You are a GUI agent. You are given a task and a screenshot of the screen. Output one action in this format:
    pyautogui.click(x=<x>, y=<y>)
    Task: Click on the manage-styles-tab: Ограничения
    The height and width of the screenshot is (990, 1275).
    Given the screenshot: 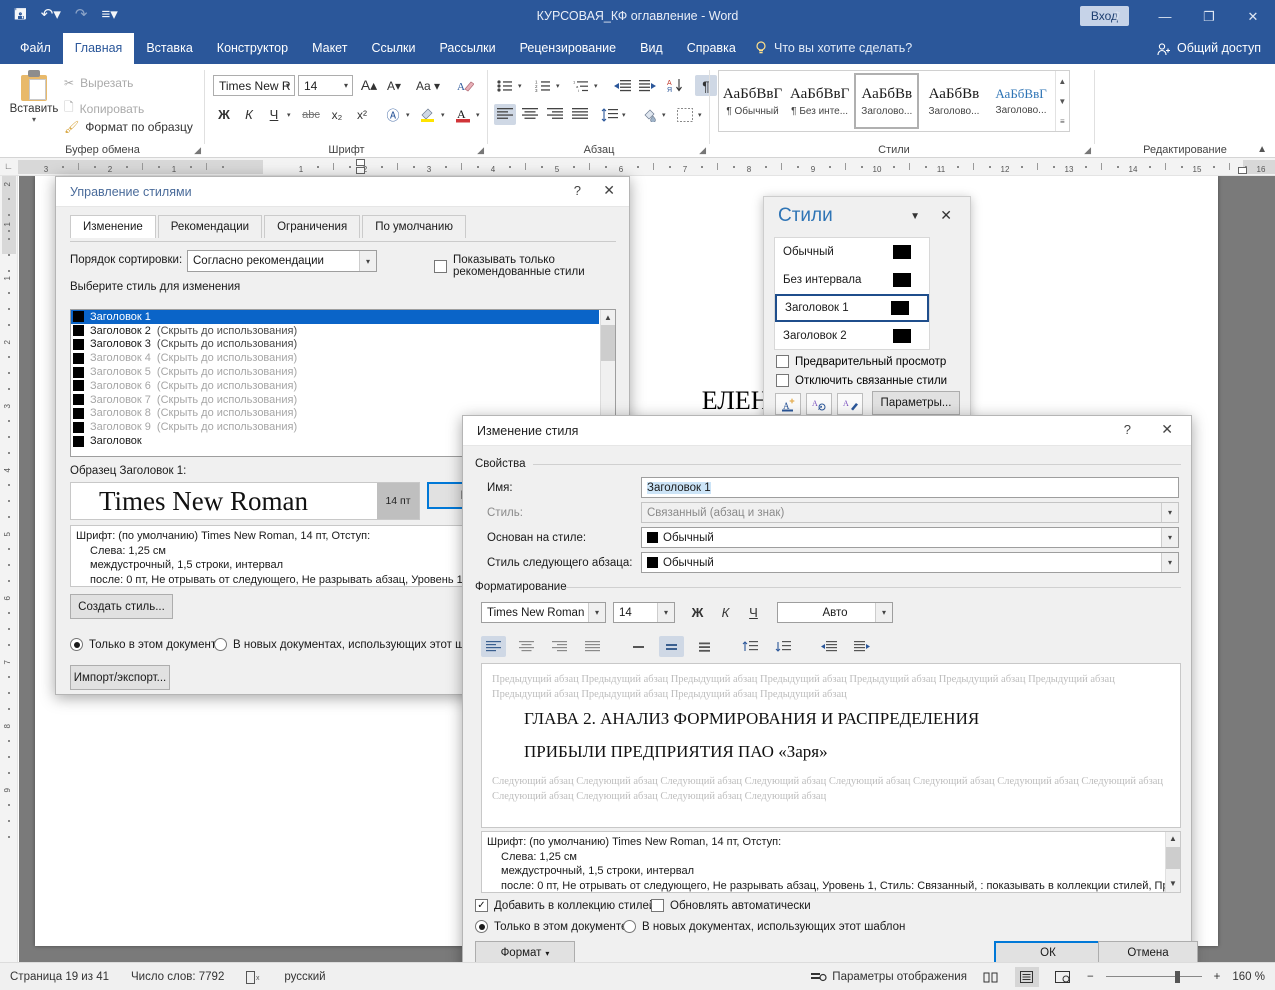 What is the action you would take?
    pyautogui.click(x=312, y=226)
    